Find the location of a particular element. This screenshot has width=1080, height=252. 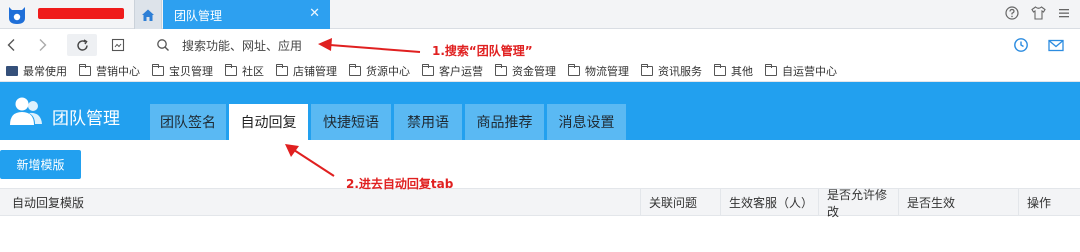

new-template-button: 新增模版 is located at coordinates (40, 164).